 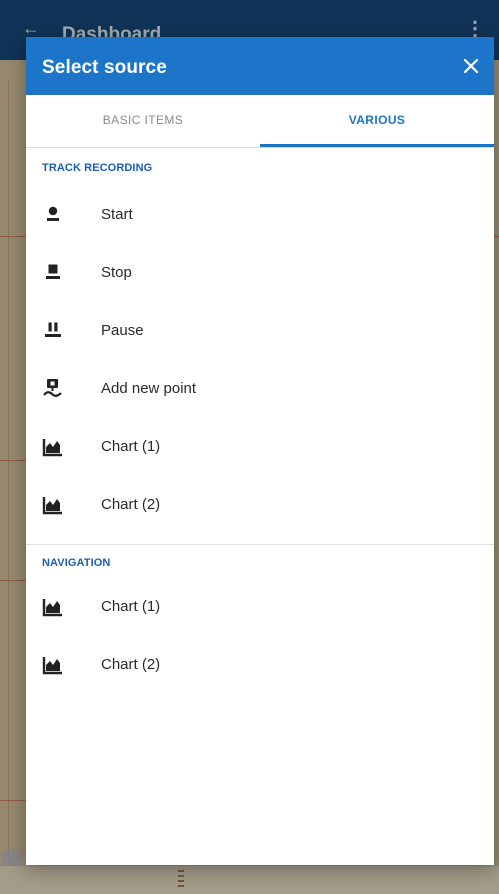 I want to click on record-start-icon, so click(x=53, y=213).